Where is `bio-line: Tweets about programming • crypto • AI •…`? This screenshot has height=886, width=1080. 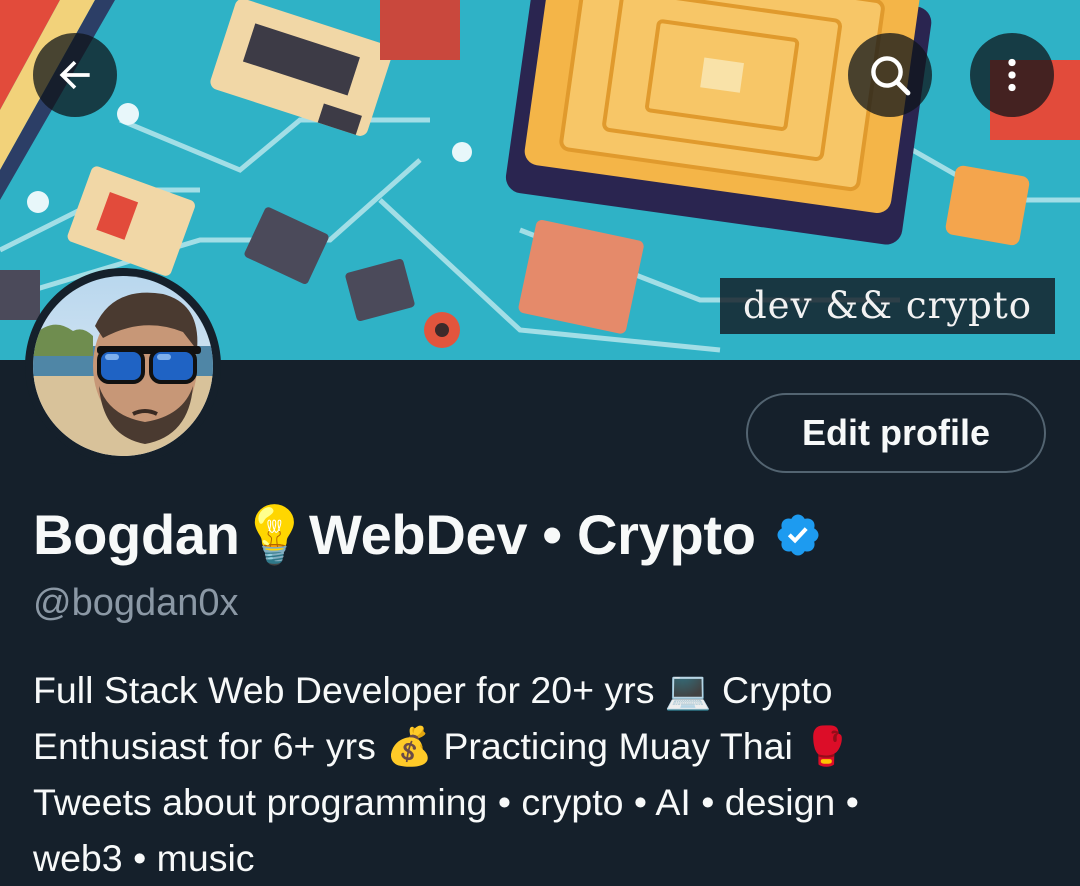 bio-line: Tweets about programming • crypto • AI •… is located at coordinates (446, 802).